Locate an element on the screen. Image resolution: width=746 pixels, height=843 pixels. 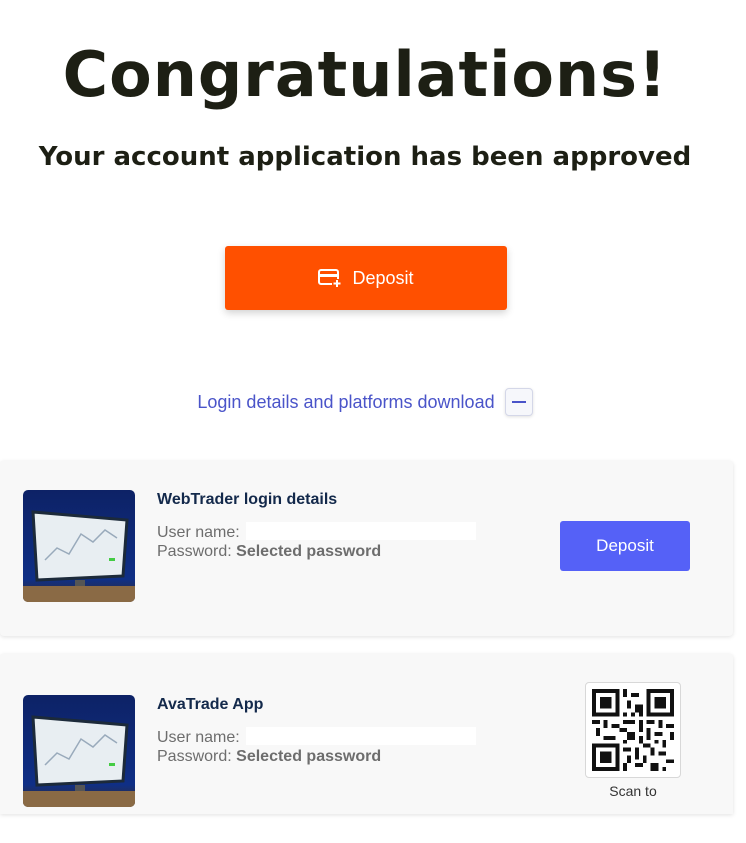
card-title: AvaTrade App is located at coordinates (210, 704).